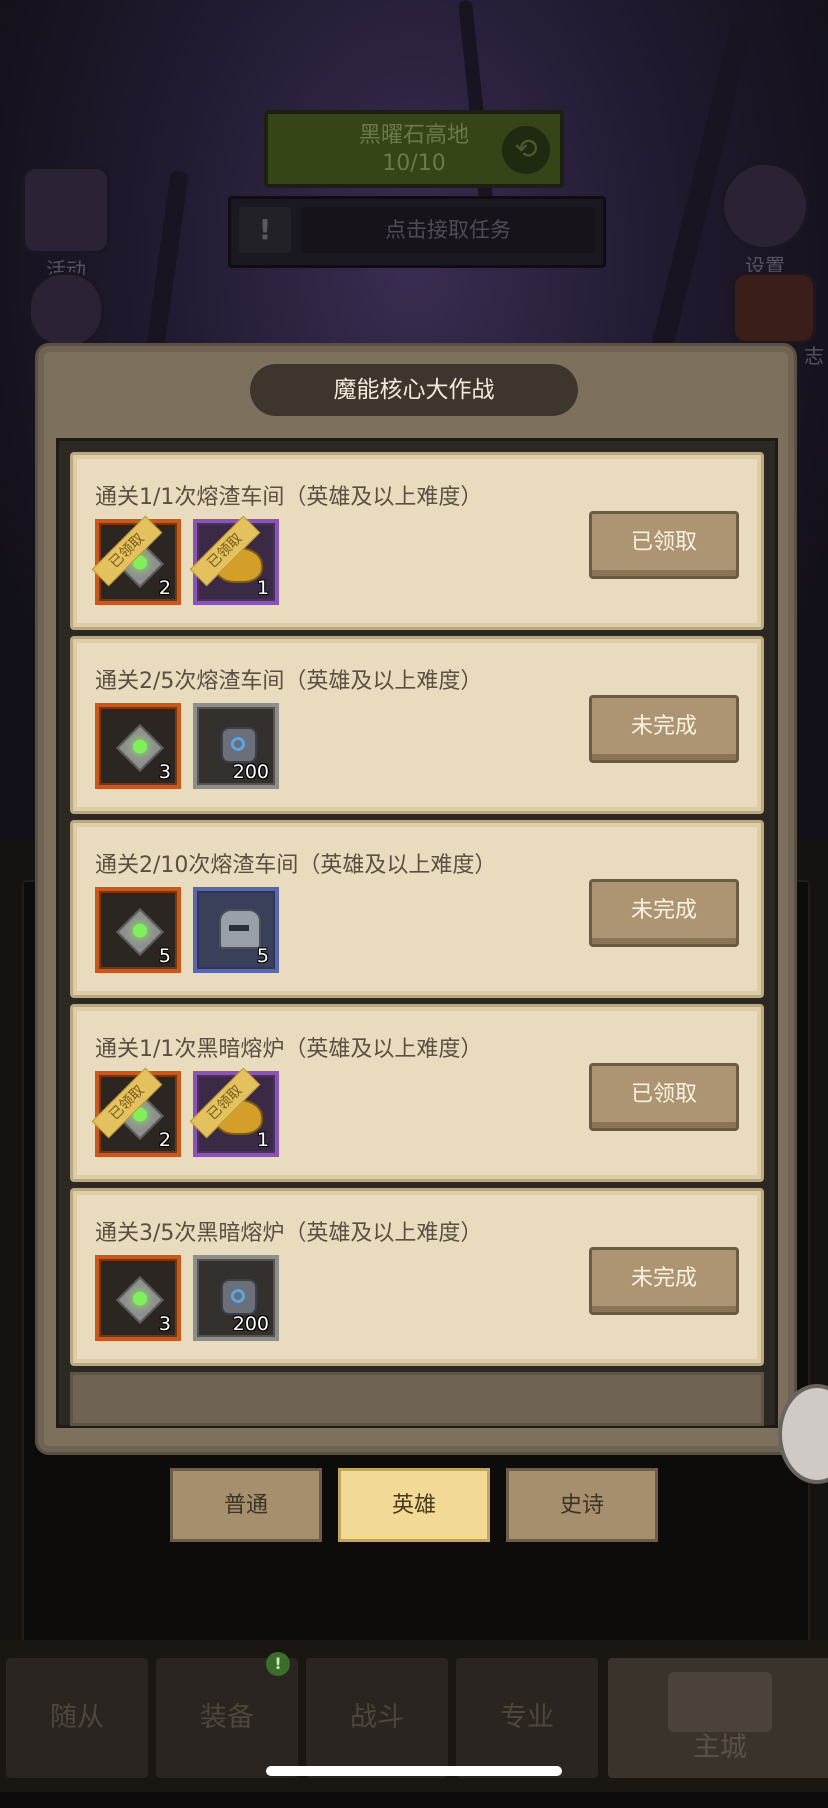 This screenshot has height=1808, width=828. What do you see at coordinates (814, 356) in the screenshot?
I see `journal-label: 志` at bounding box center [814, 356].